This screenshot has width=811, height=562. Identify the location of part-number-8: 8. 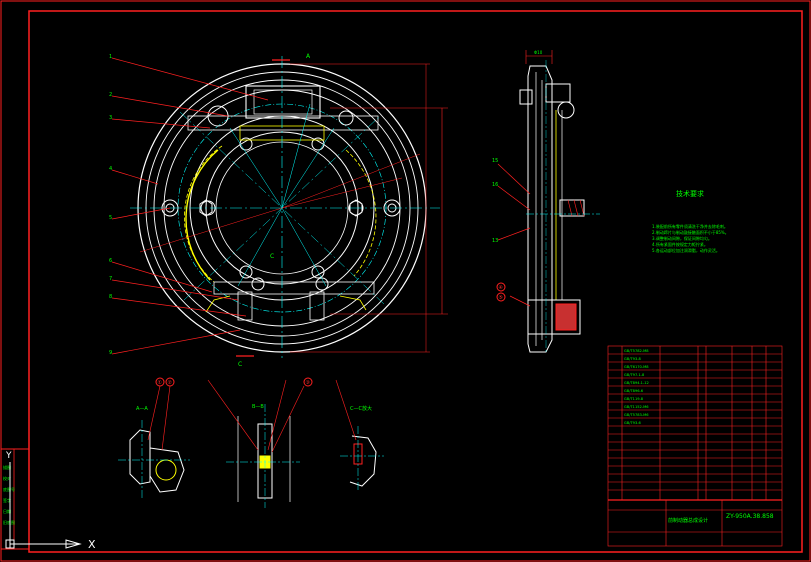
(110, 297).